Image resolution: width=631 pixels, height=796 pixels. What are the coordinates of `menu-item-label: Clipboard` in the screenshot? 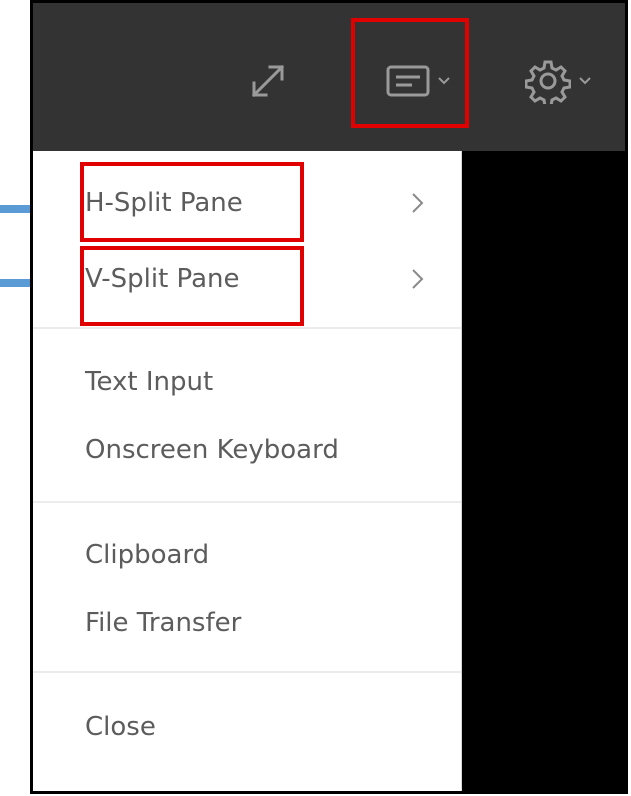 It's located at (147, 555).